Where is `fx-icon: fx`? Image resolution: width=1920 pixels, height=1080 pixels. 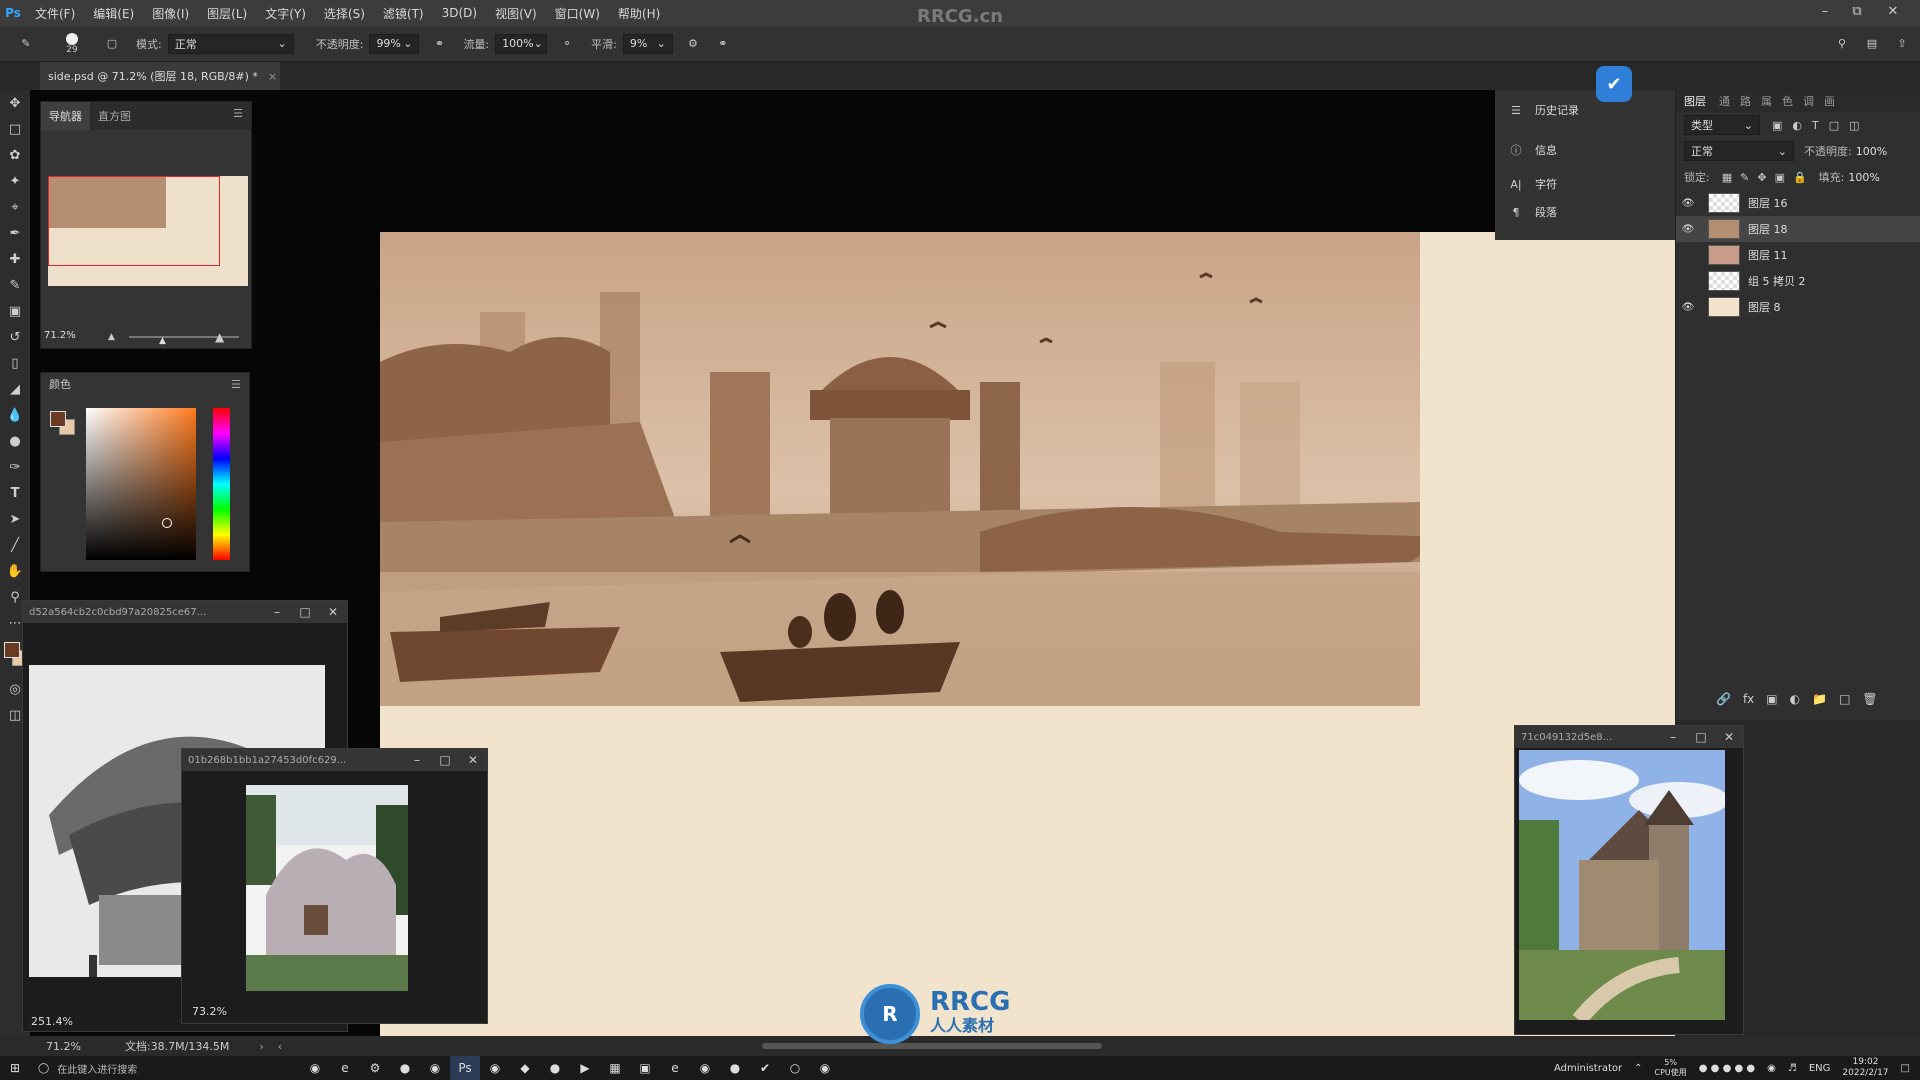 fx-icon: fx is located at coordinates (1748, 699).